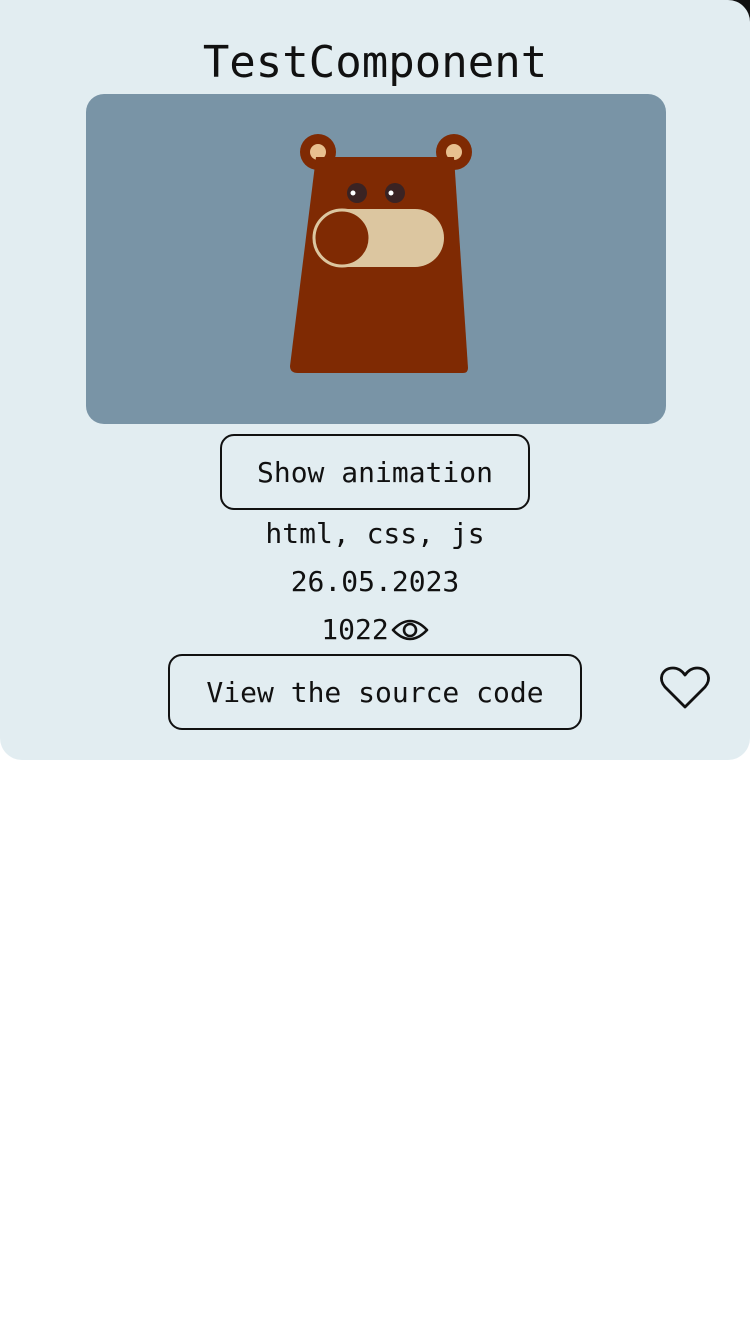 The height and width of the screenshot is (1334, 750). I want to click on bear-toggle-illustration, so click(381, 253).